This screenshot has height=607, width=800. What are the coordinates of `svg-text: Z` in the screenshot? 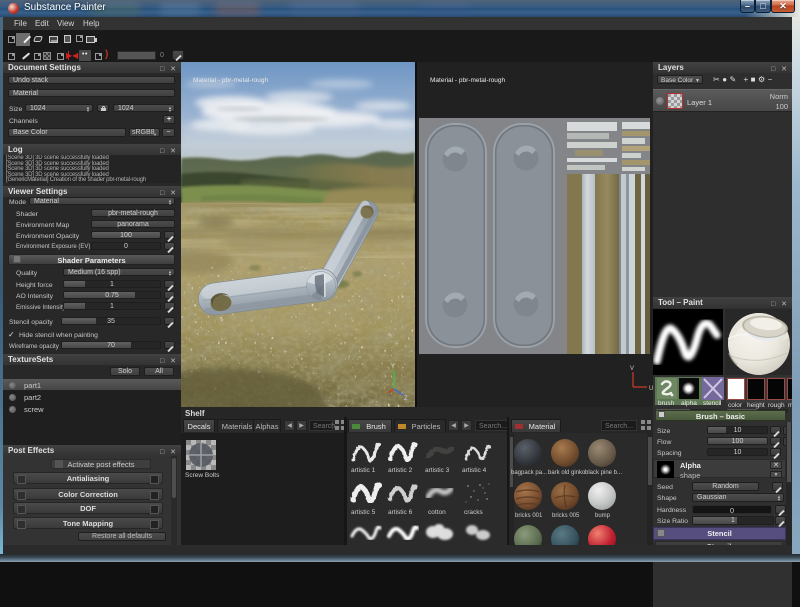 It's located at (406, 399).